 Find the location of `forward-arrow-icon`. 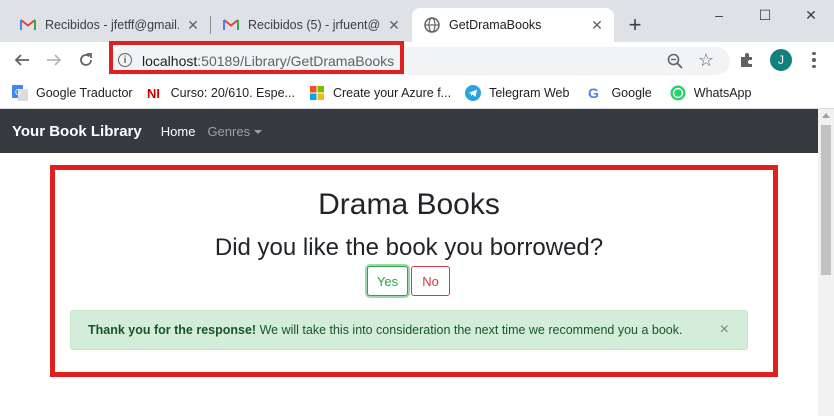

forward-arrow-icon is located at coordinates (54, 60).